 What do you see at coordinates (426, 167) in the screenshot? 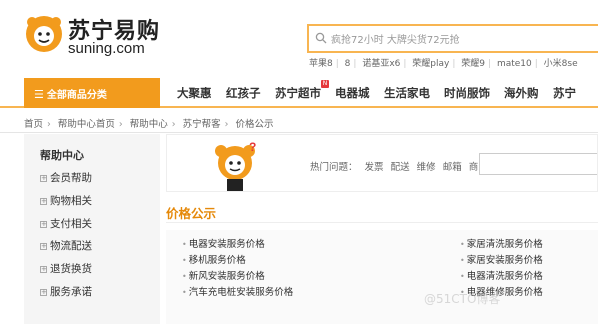
I see `hot-question-link: 维修` at bounding box center [426, 167].